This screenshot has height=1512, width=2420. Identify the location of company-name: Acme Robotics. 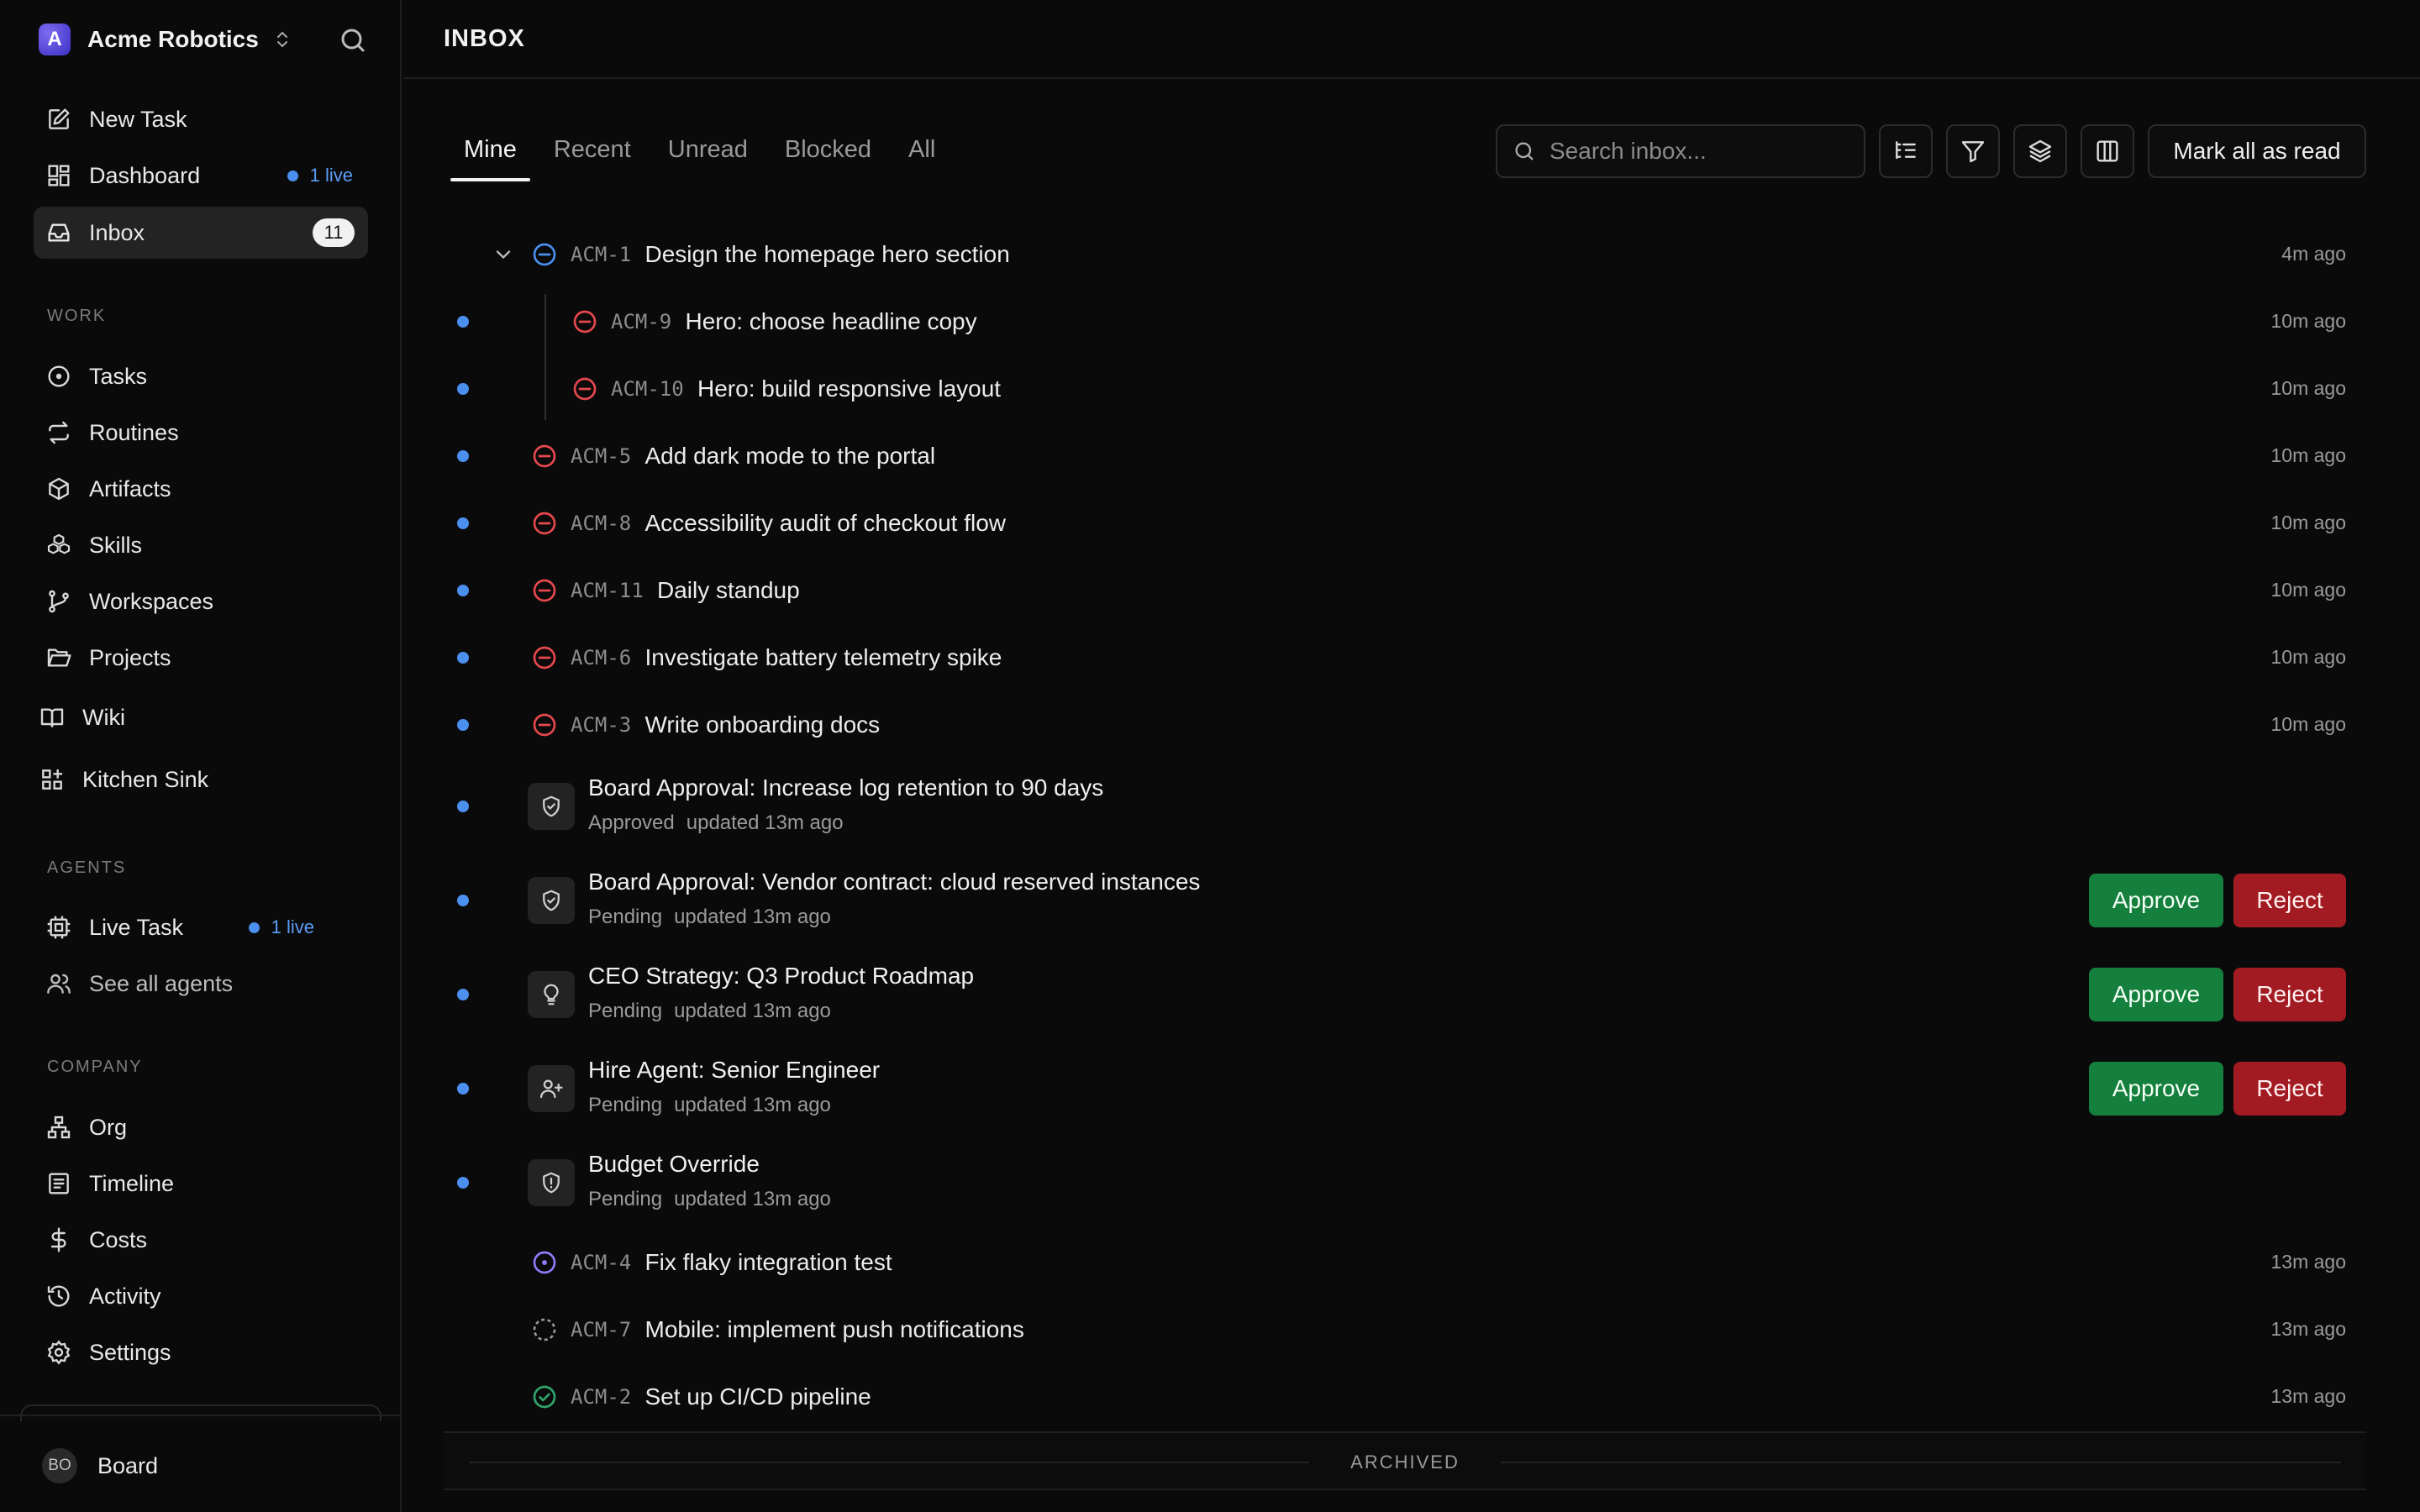
(173, 39).